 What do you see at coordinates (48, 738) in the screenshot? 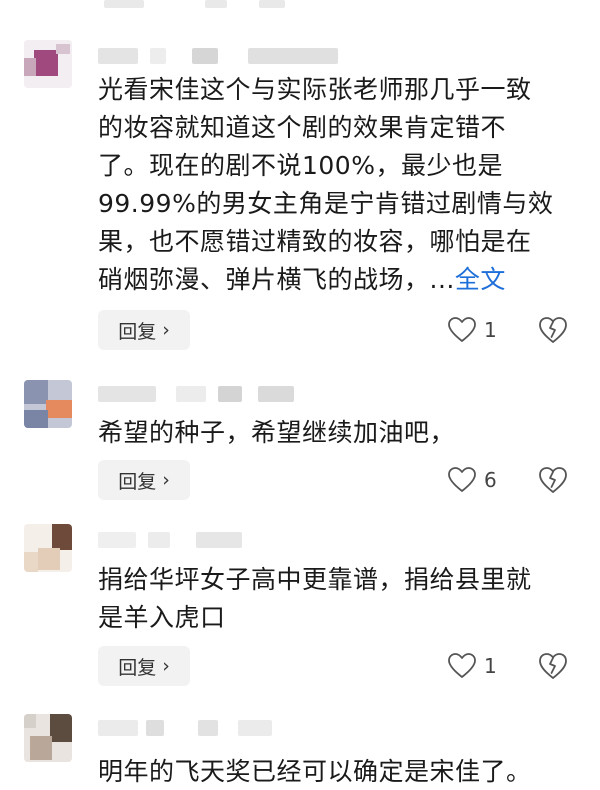
I see `avatar` at bounding box center [48, 738].